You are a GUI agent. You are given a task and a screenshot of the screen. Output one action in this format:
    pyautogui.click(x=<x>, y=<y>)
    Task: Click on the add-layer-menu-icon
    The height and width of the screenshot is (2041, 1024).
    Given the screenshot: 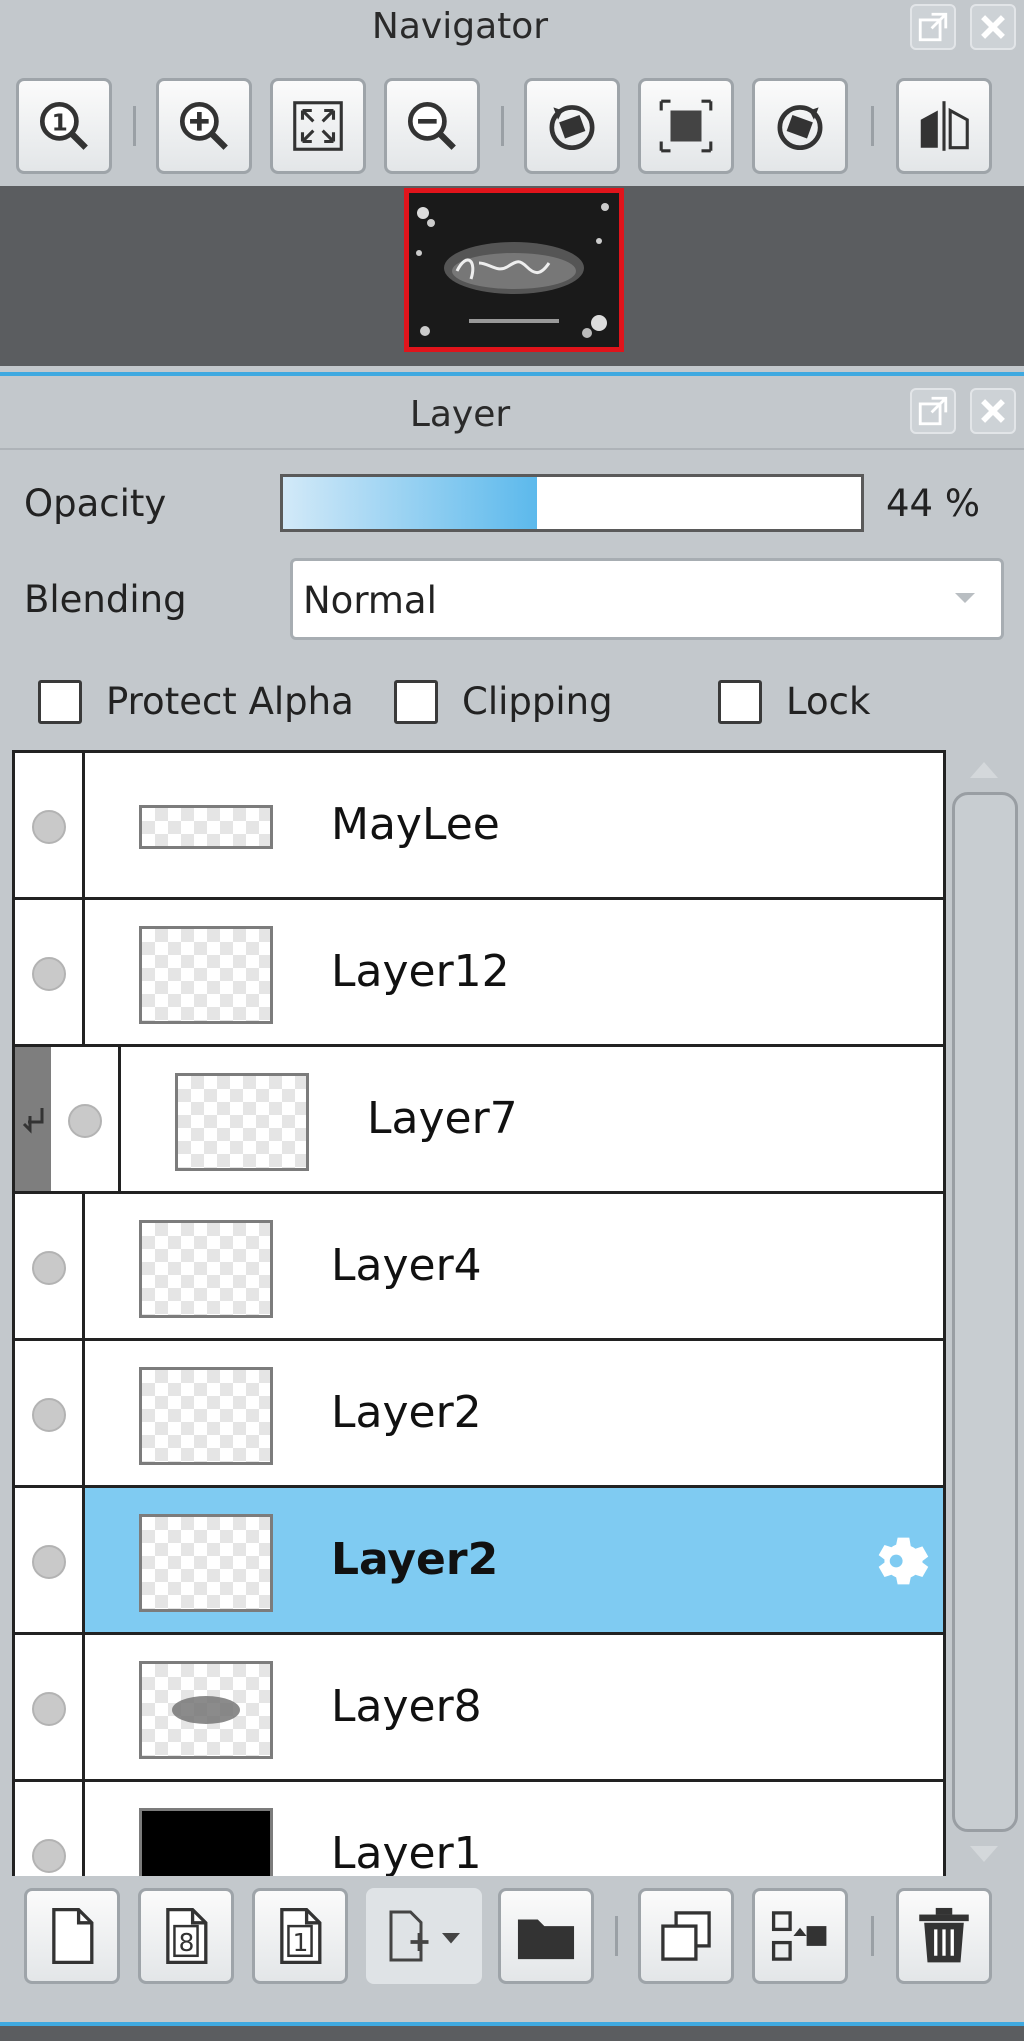 What is the action you would take?
    pyautogui.click(x=424, y=1936)
    